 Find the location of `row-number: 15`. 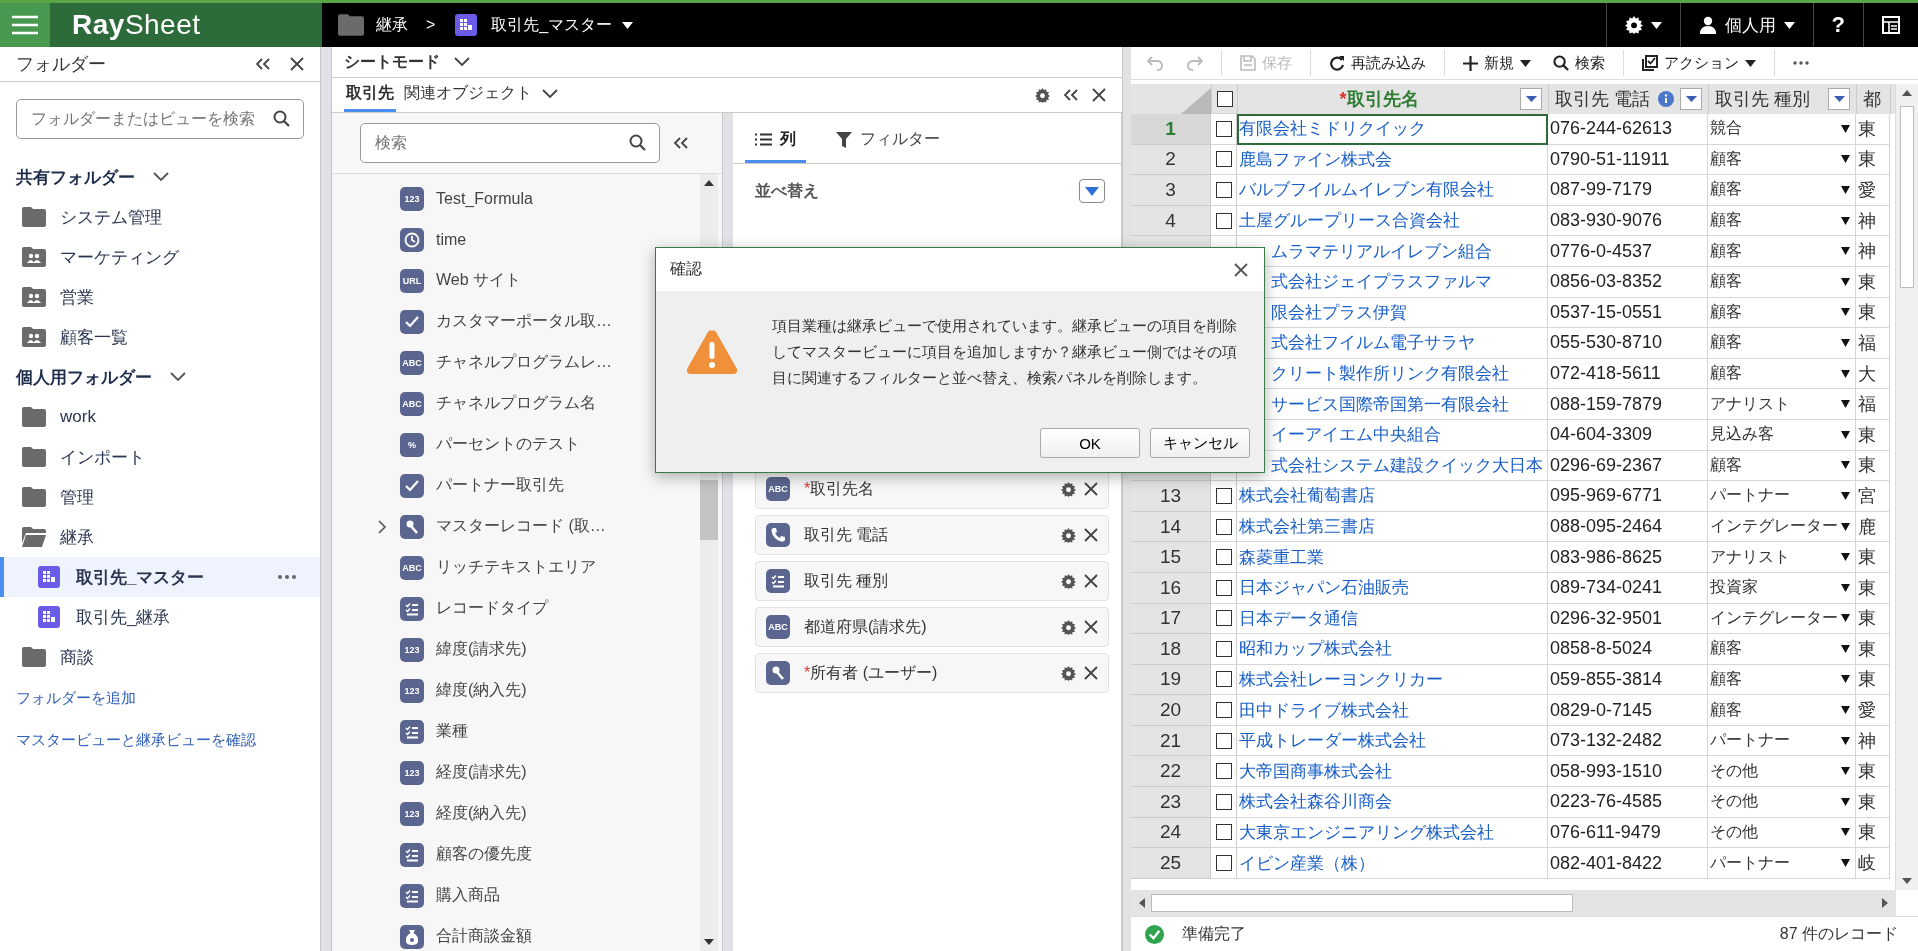

row-number: 15 is located at coordinates (1171, 557).